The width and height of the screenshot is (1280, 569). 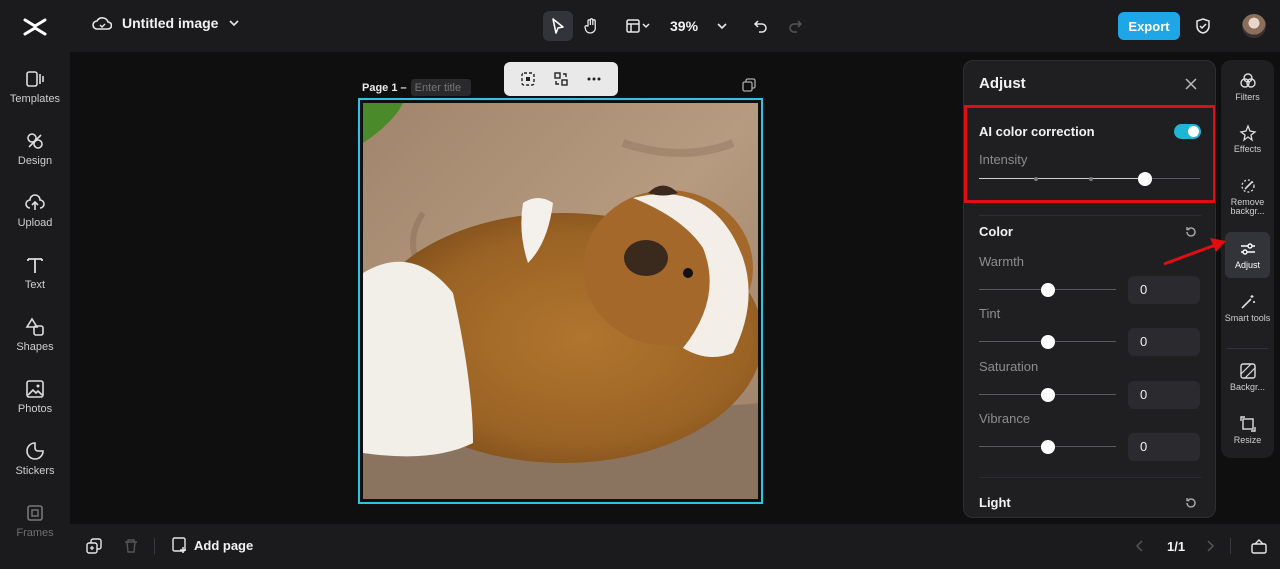 I want to click on sidebar-item-shapes: Shapes, so click(x=35, y=344).